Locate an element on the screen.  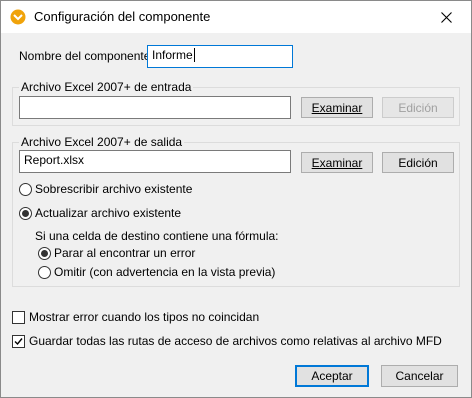
overwrite-label: Sobrescribir archivo existente is located at coordinates (113, 189).